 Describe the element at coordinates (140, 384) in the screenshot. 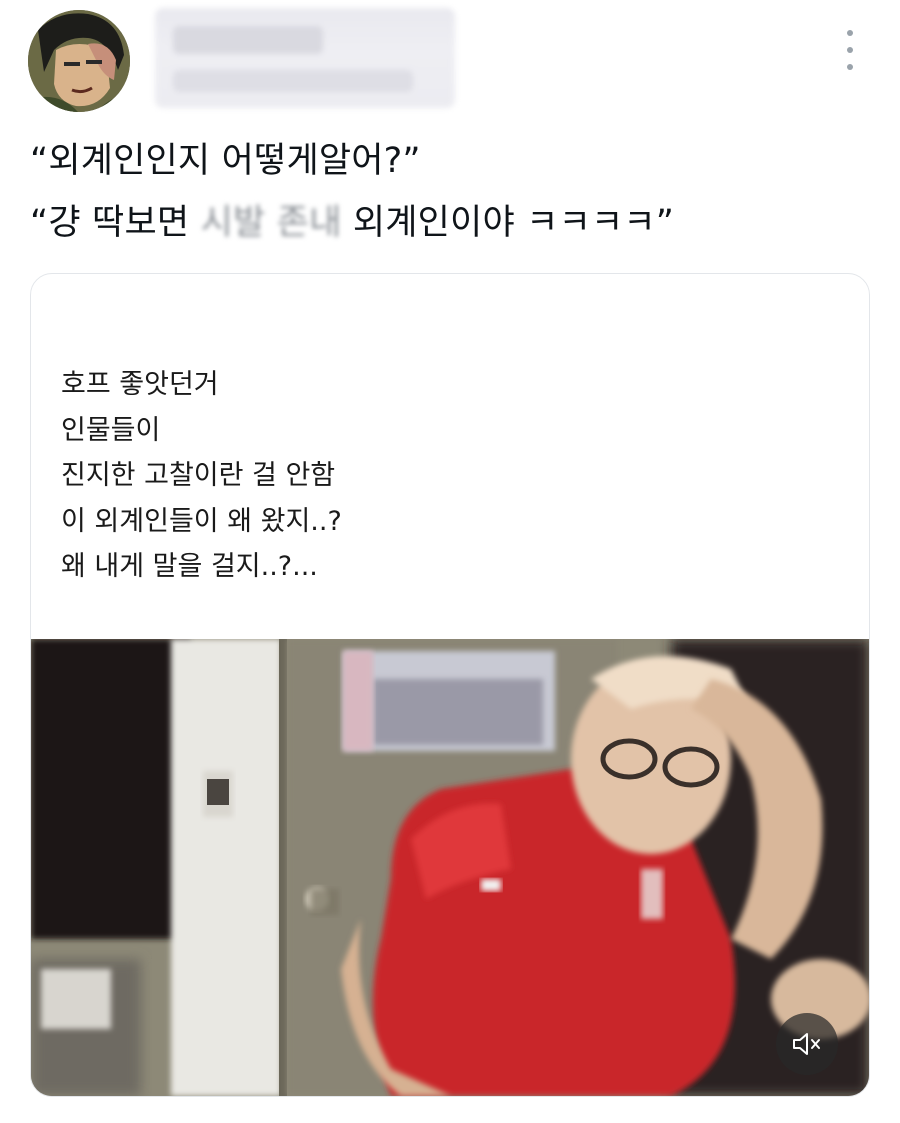

I see `caption-line: 호프 좋앗던거` at that location.